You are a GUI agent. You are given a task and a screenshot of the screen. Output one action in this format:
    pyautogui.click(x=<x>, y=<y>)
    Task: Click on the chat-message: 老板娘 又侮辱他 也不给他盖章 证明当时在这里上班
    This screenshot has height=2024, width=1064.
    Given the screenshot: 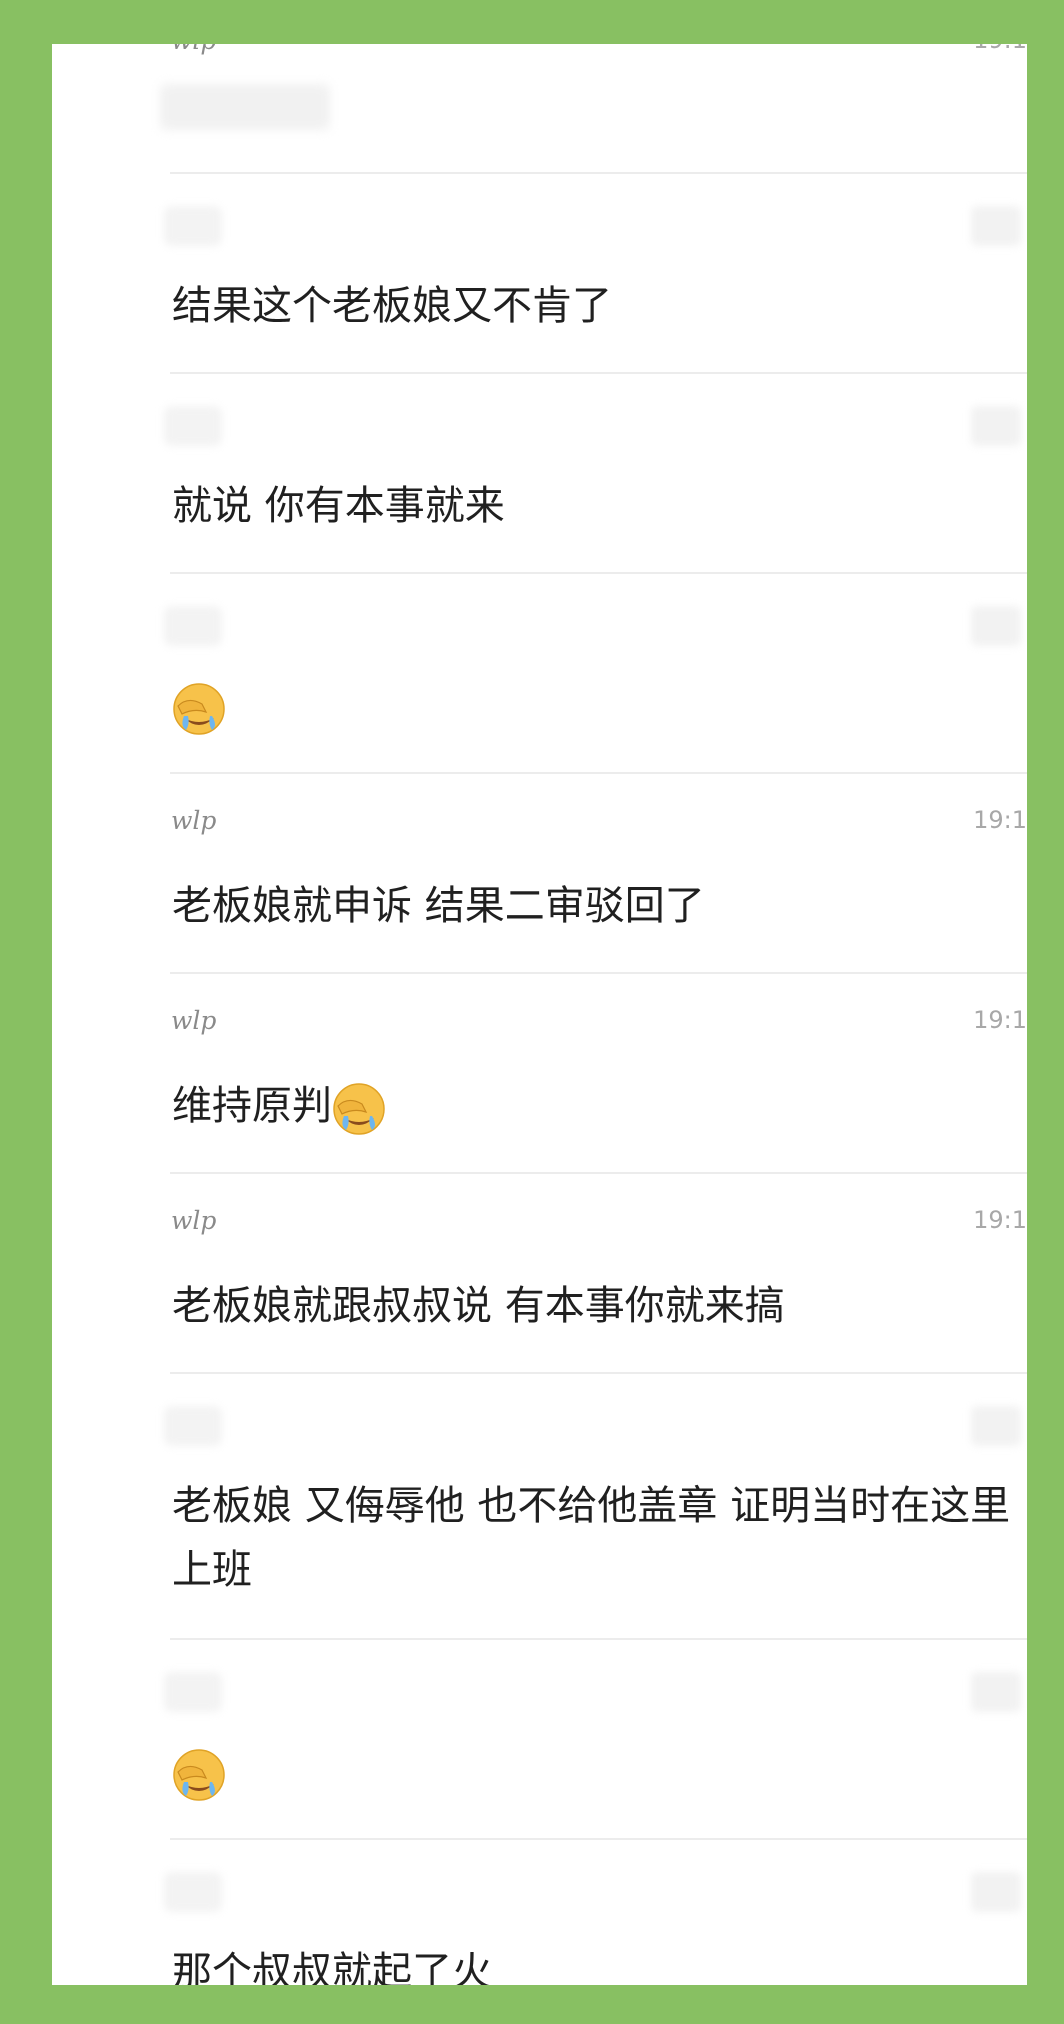 What is the action you would take?
    pyautogui.click(x=539, y=1506)
    